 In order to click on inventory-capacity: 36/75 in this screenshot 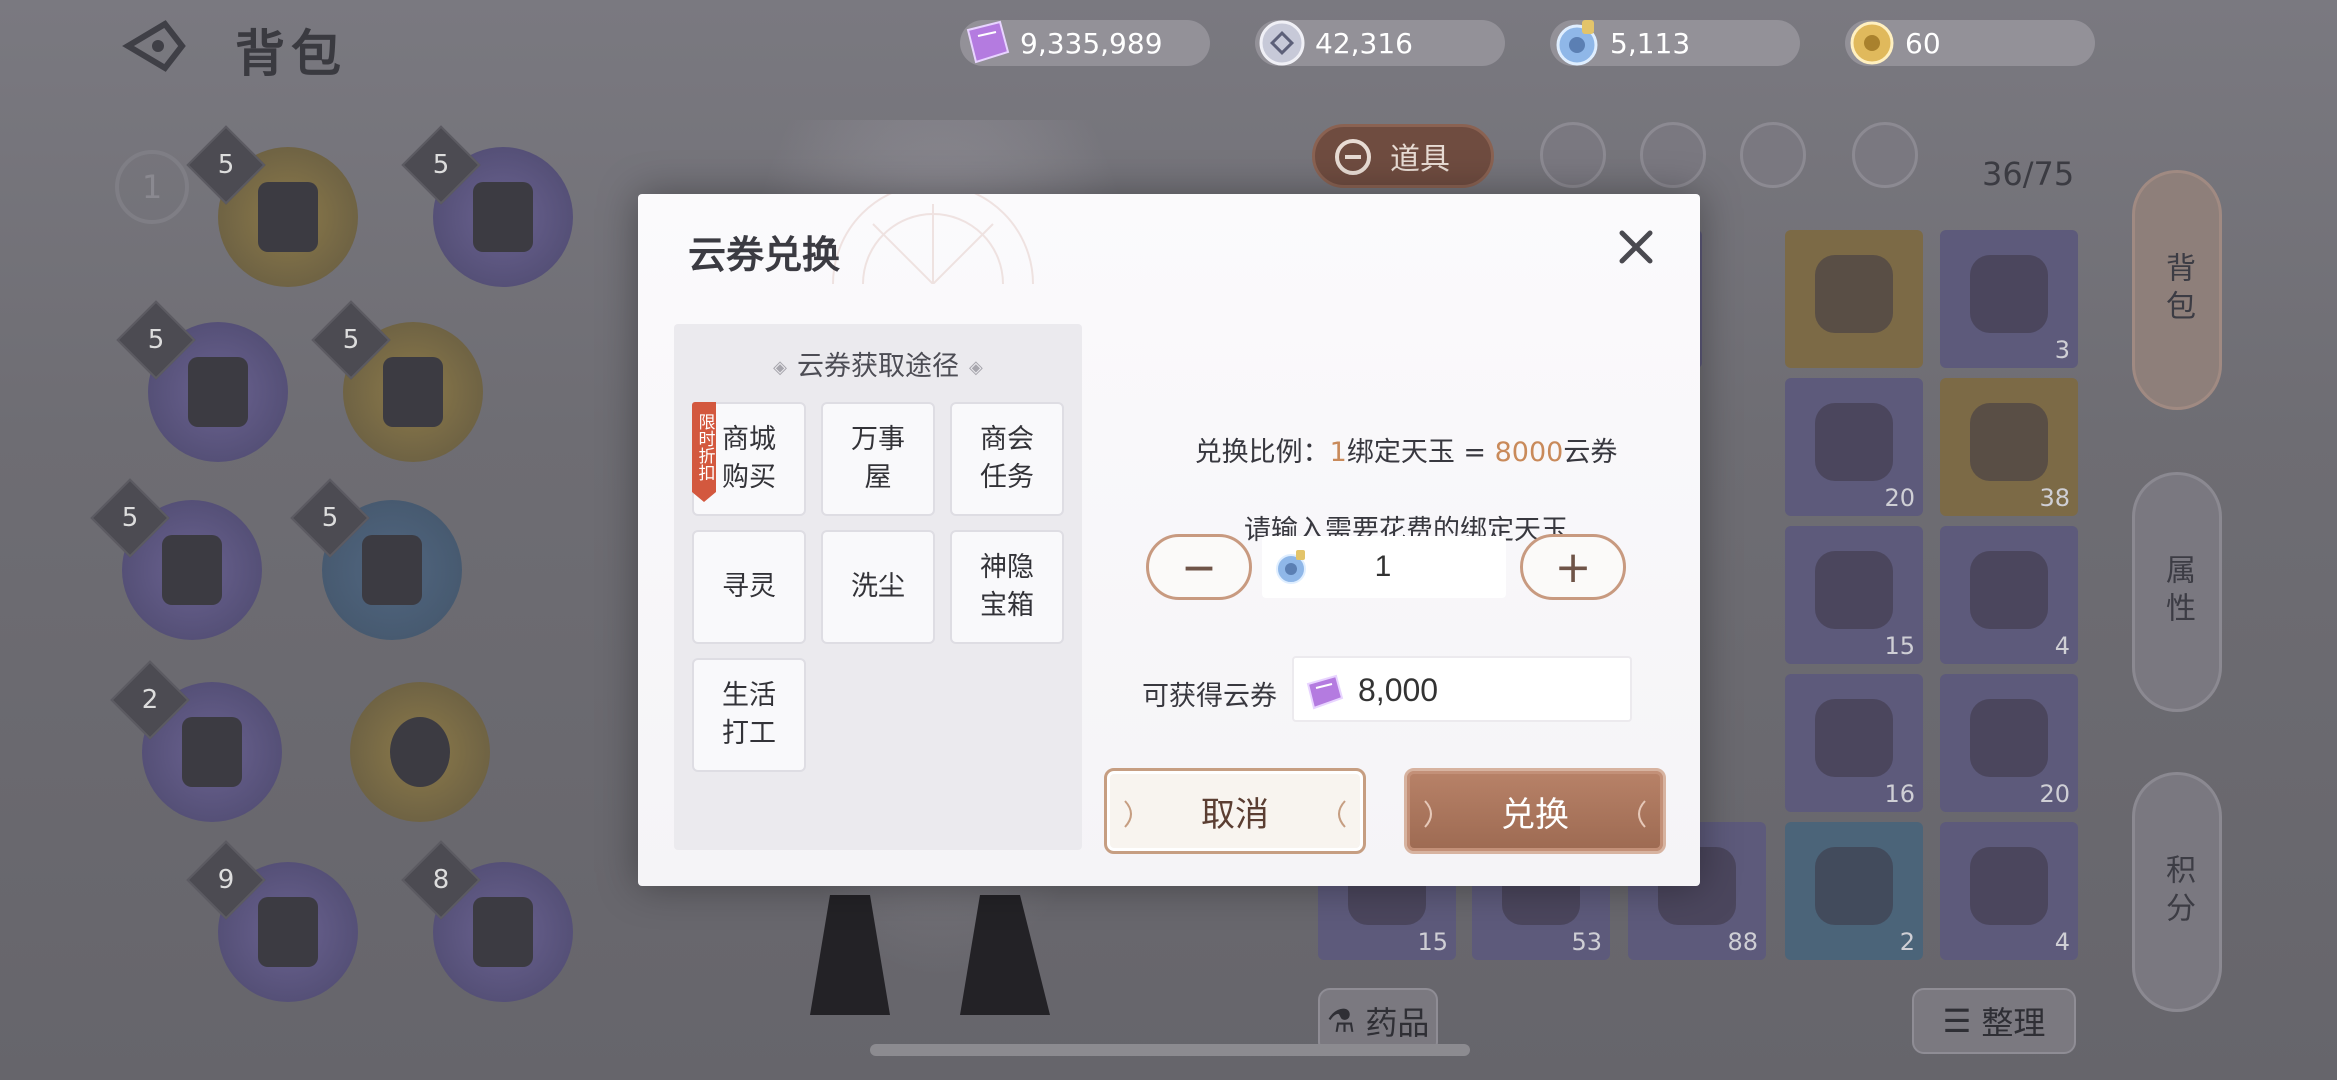, I will do `click(2028, 174)`.